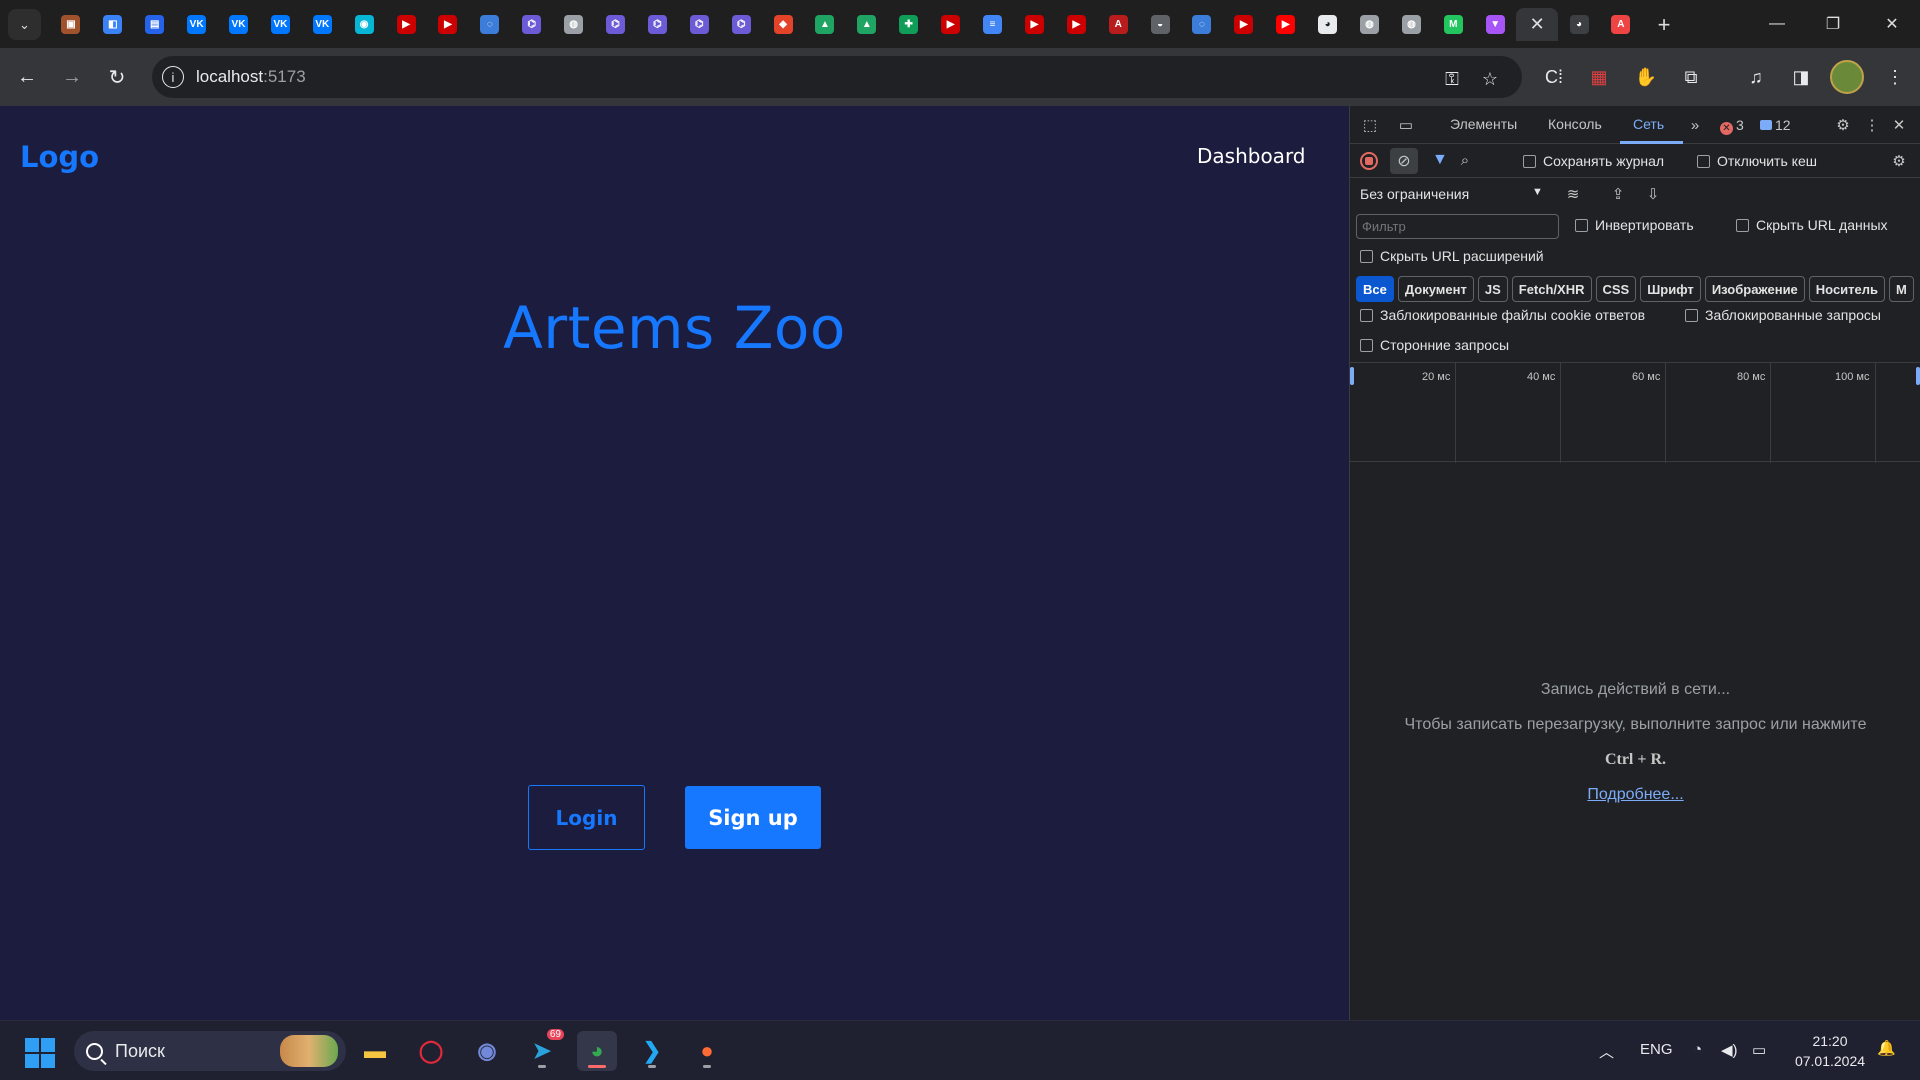  I want to click on login-button: Login, so click(586, 817).